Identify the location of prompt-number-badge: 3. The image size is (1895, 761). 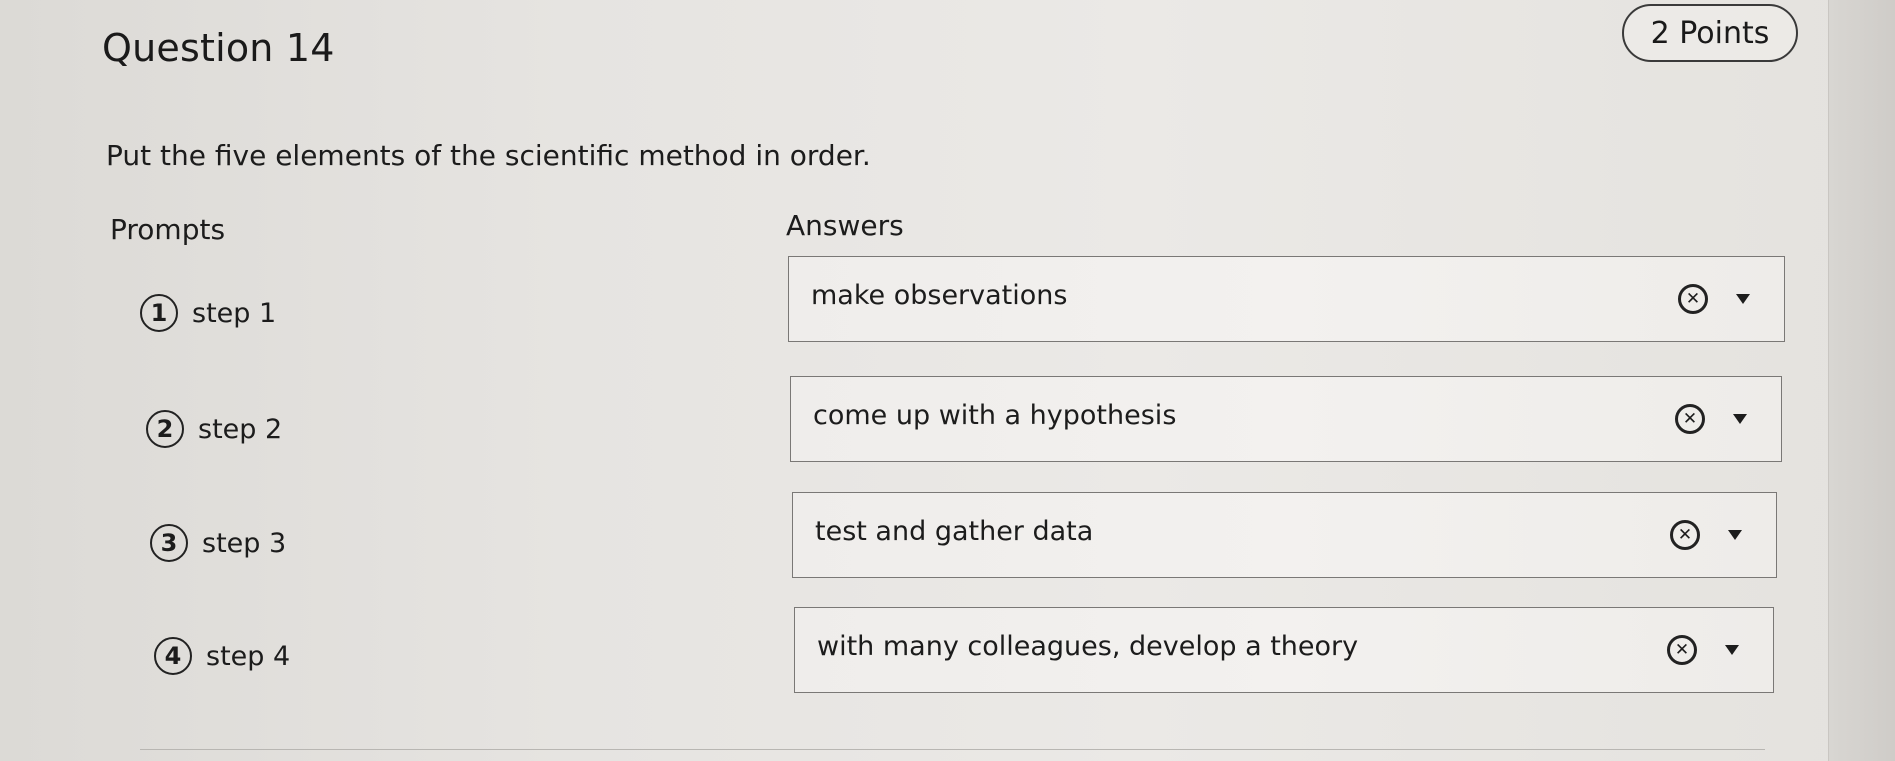
(169, 543).